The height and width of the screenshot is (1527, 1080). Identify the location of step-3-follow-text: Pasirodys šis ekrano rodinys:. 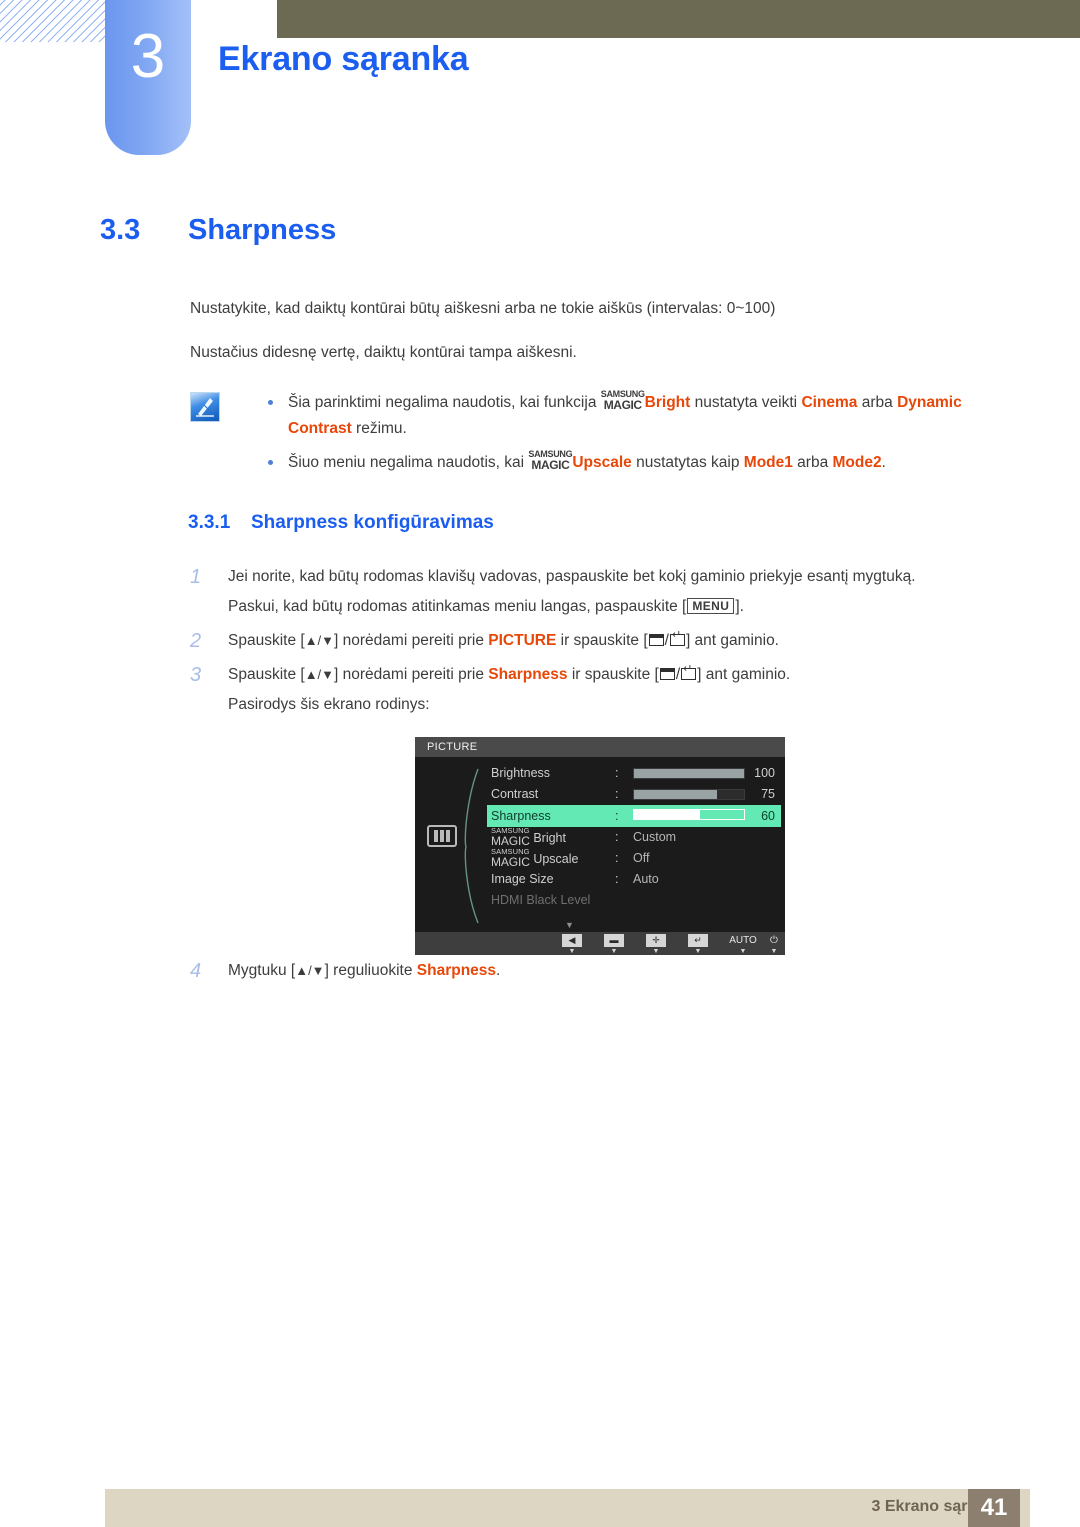
(329, 704).